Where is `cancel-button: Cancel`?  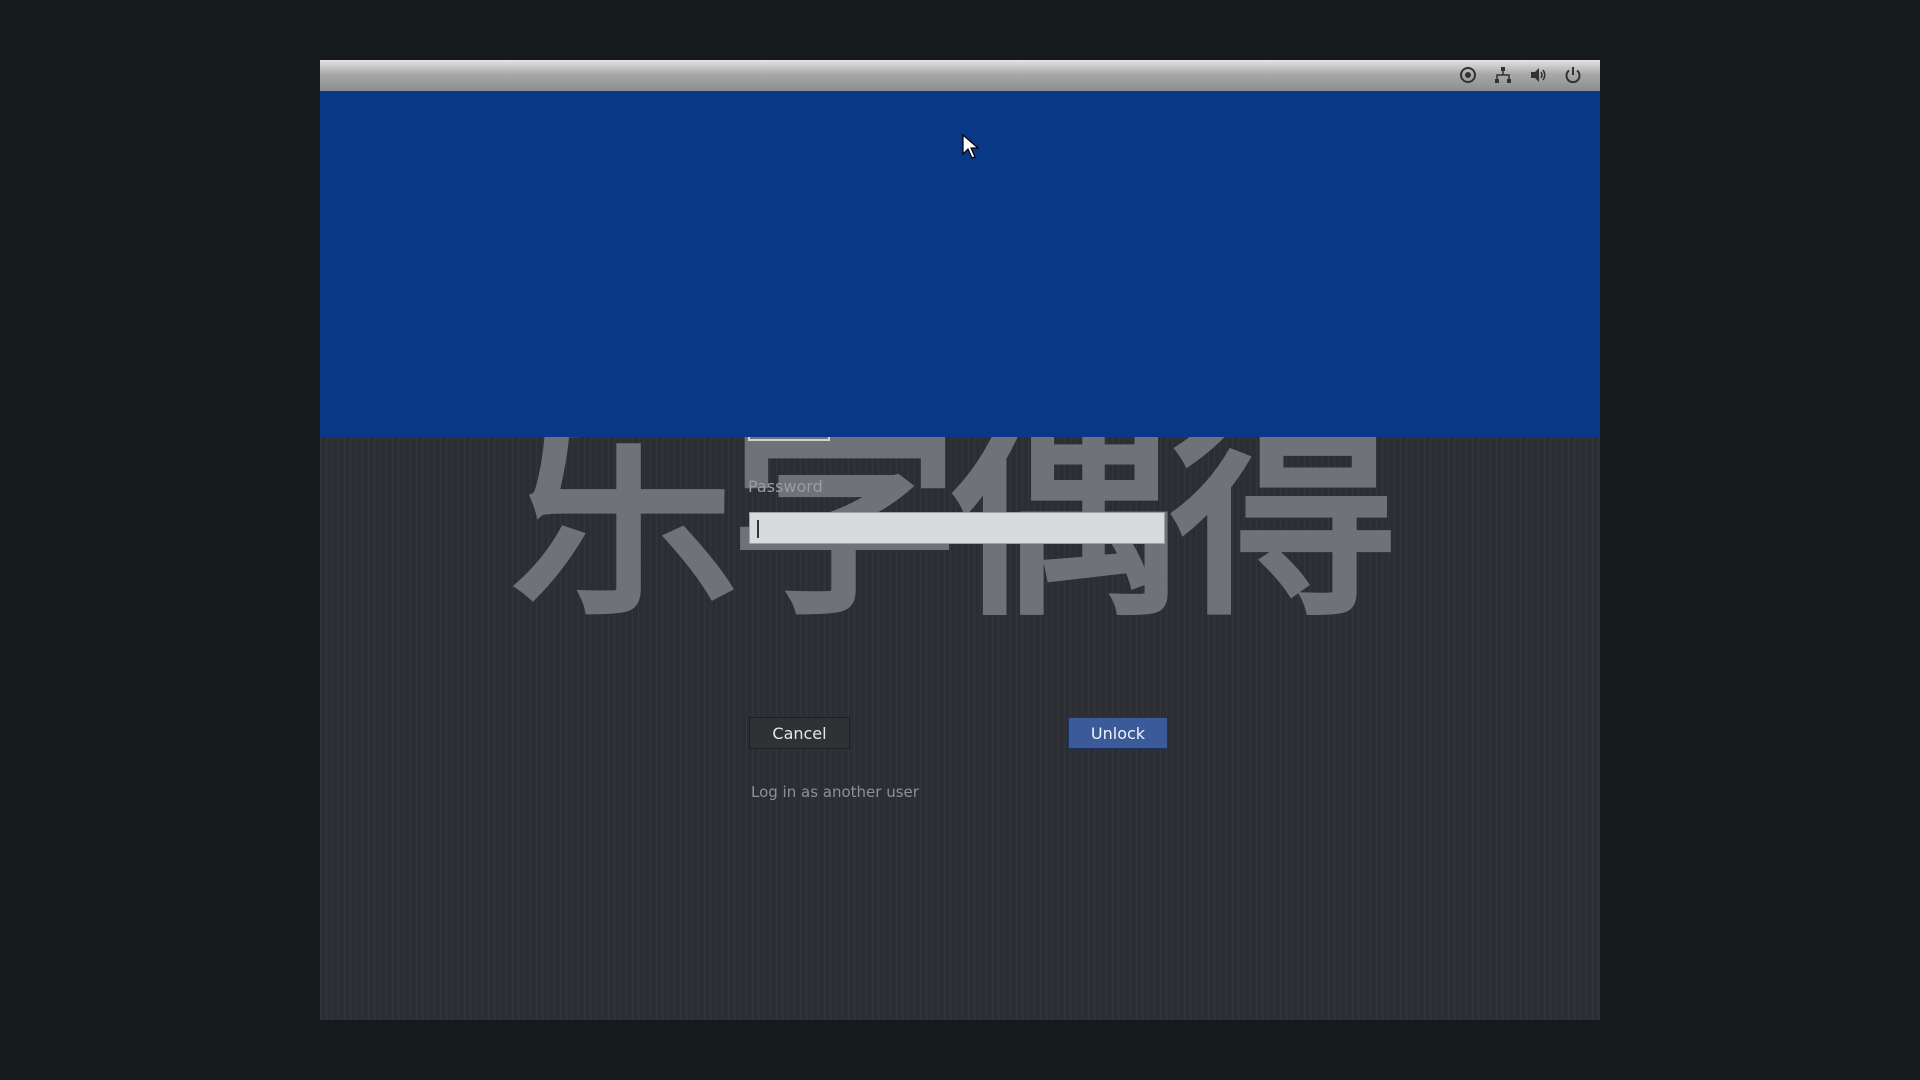
cancel-button: Cancel is located at coordinates (799, 733).